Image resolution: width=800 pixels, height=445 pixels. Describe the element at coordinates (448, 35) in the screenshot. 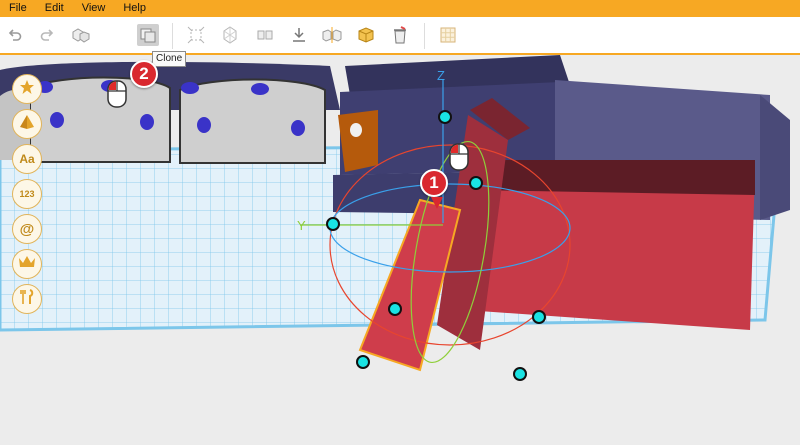

I see `grid-icon` at that location.